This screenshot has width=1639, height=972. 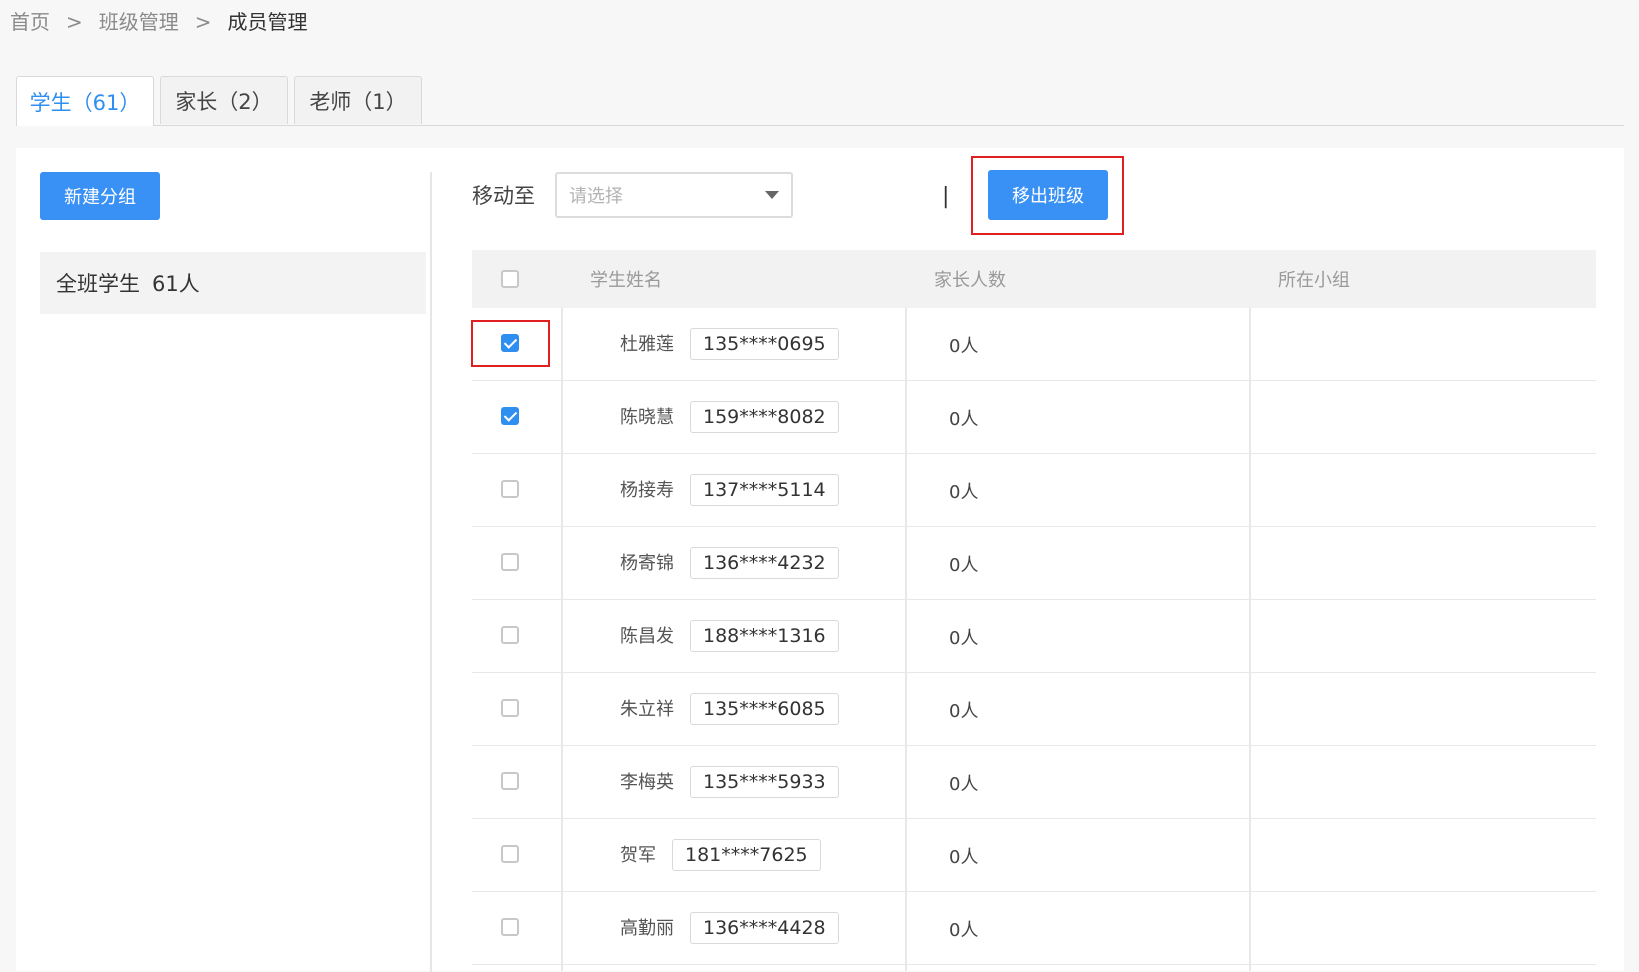 What do you see at coordinates (1048, 195) in the screenshot?
I see `remove-from-class-button: 移出班级` at bounding box center [1048, 195].